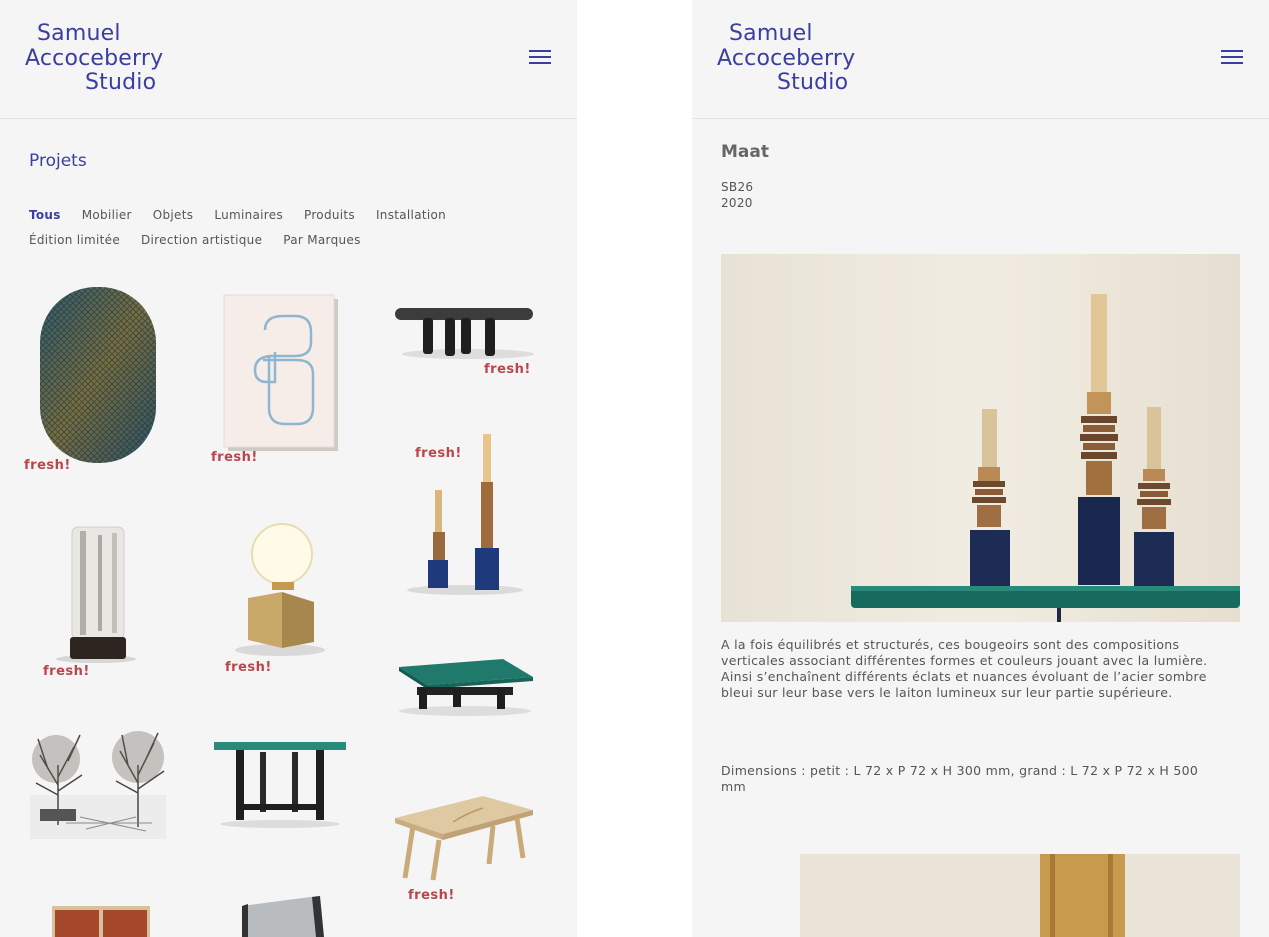  Describe the element at coordinates (201, 240) in the screenshot. I see `filter-direction-artistique: Direction artistique` at that location.